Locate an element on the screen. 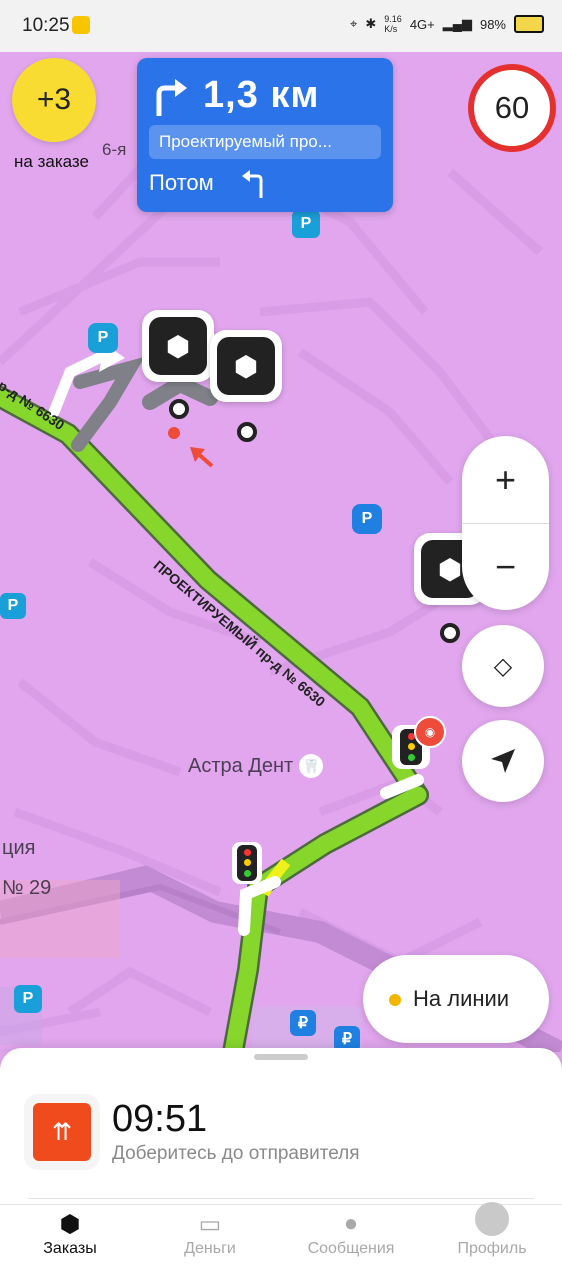 This screenshot has height=1280, width=562. delivery-box-icon: ⇈ is located at coordinates (62, 1132).